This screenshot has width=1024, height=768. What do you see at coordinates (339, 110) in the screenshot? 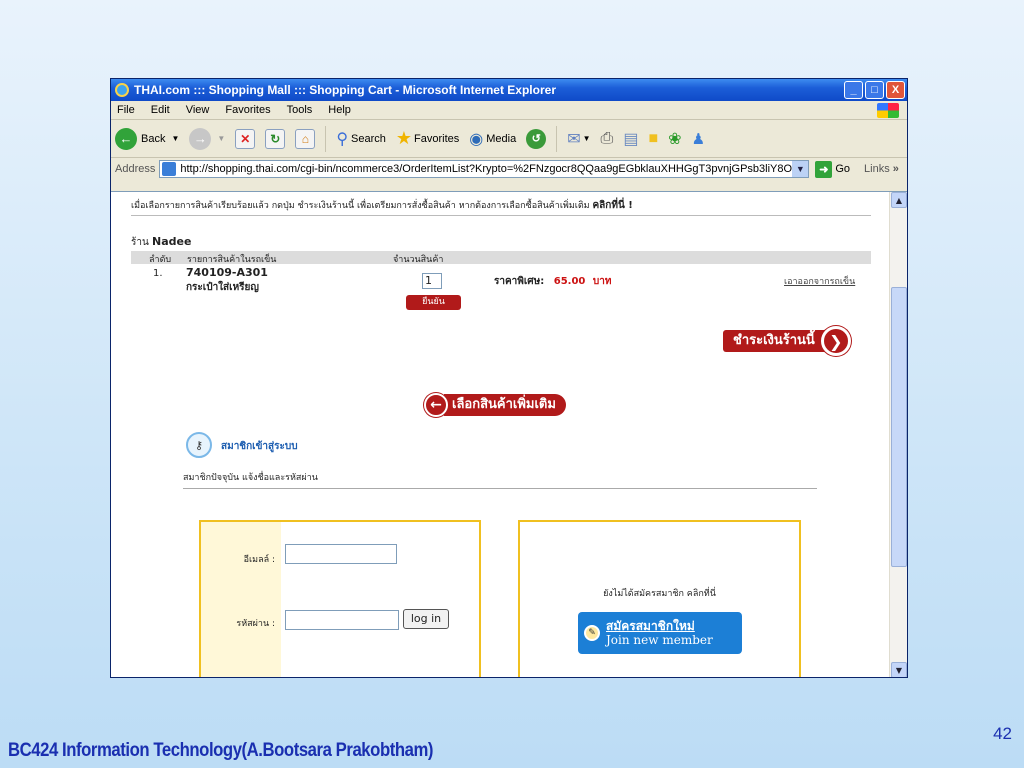
I see `menu-help: Help` at bounding box center [339, 110].